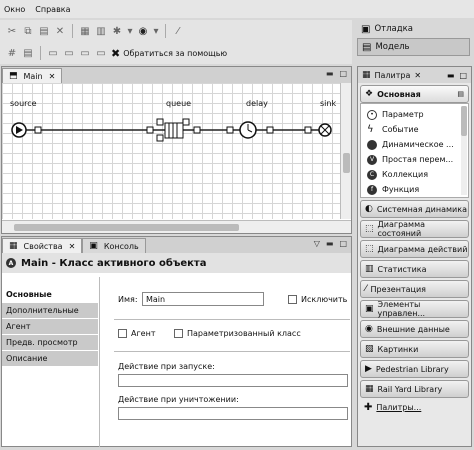  What do you see at coordinates (414, 174) in the screenshot?
I see `palette-item-collection: C Коллекция` at bounding box center [414, 174].